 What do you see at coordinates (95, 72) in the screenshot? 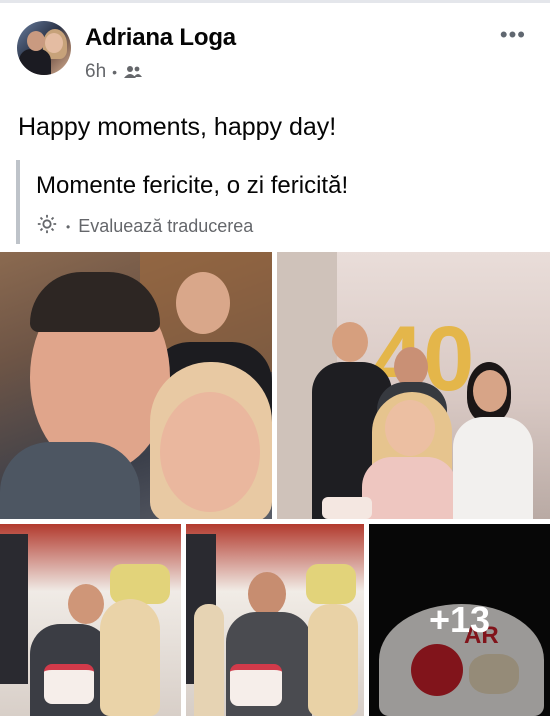
I see `post-time: 6h` at bounding box center [95, 72].